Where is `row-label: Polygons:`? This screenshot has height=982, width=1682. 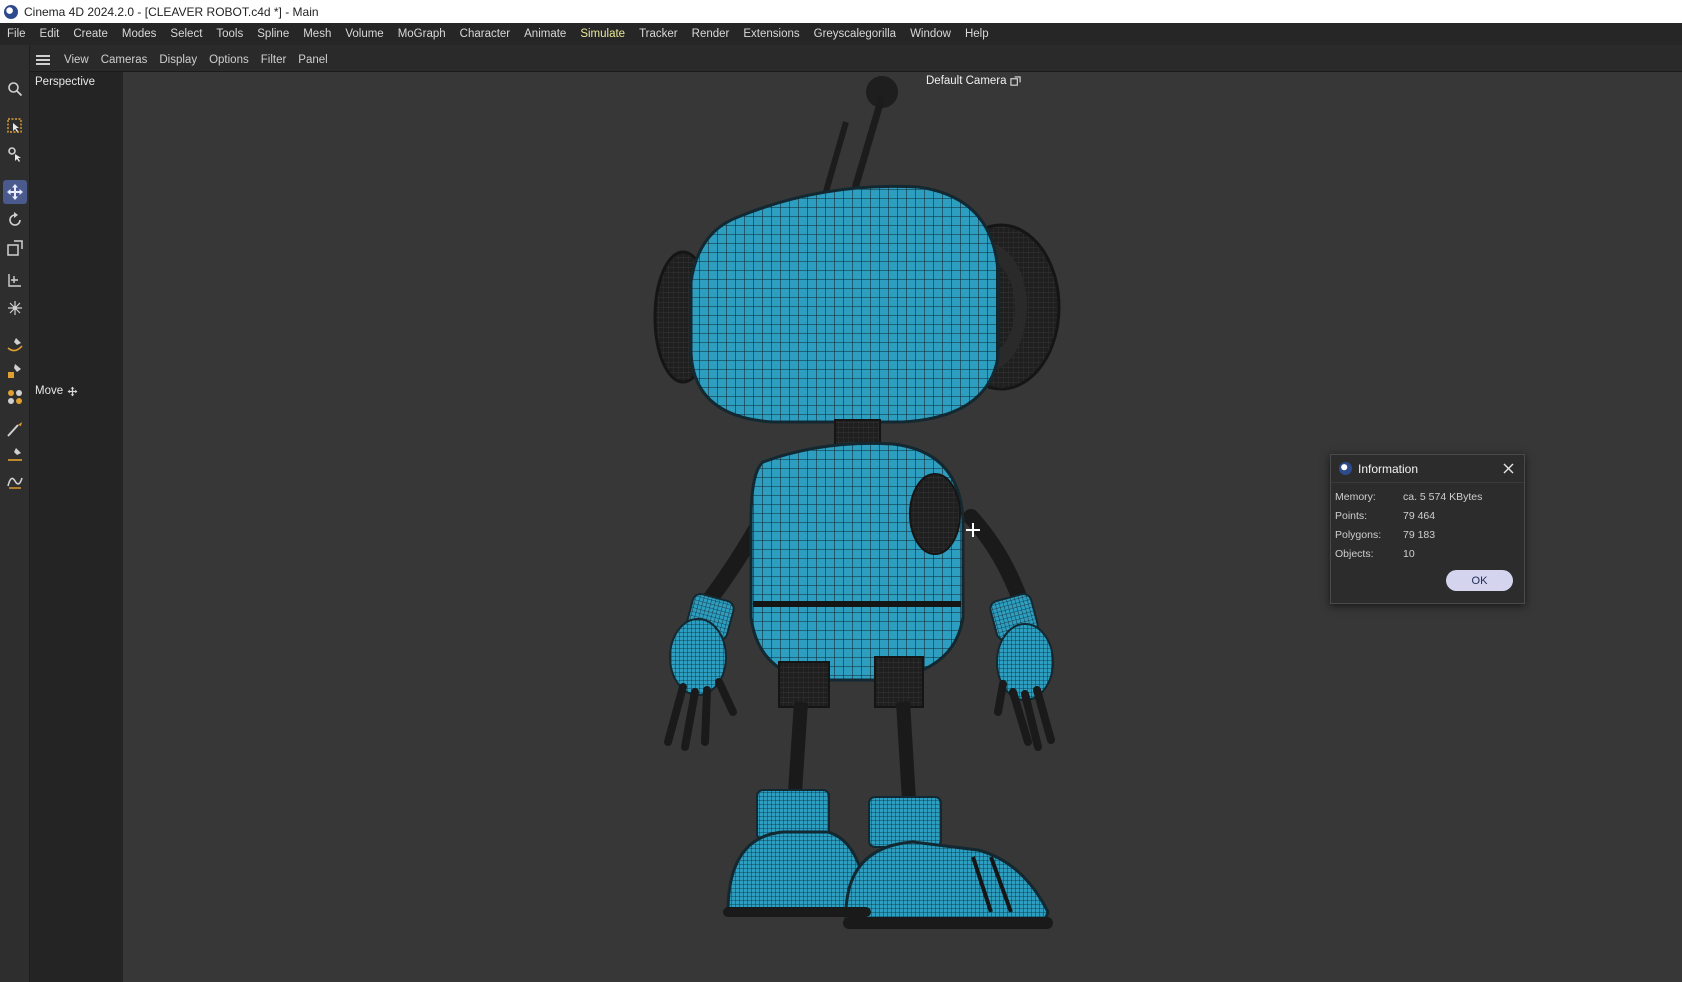 row-label: Polygons: is located at coordinates (1358, 534).